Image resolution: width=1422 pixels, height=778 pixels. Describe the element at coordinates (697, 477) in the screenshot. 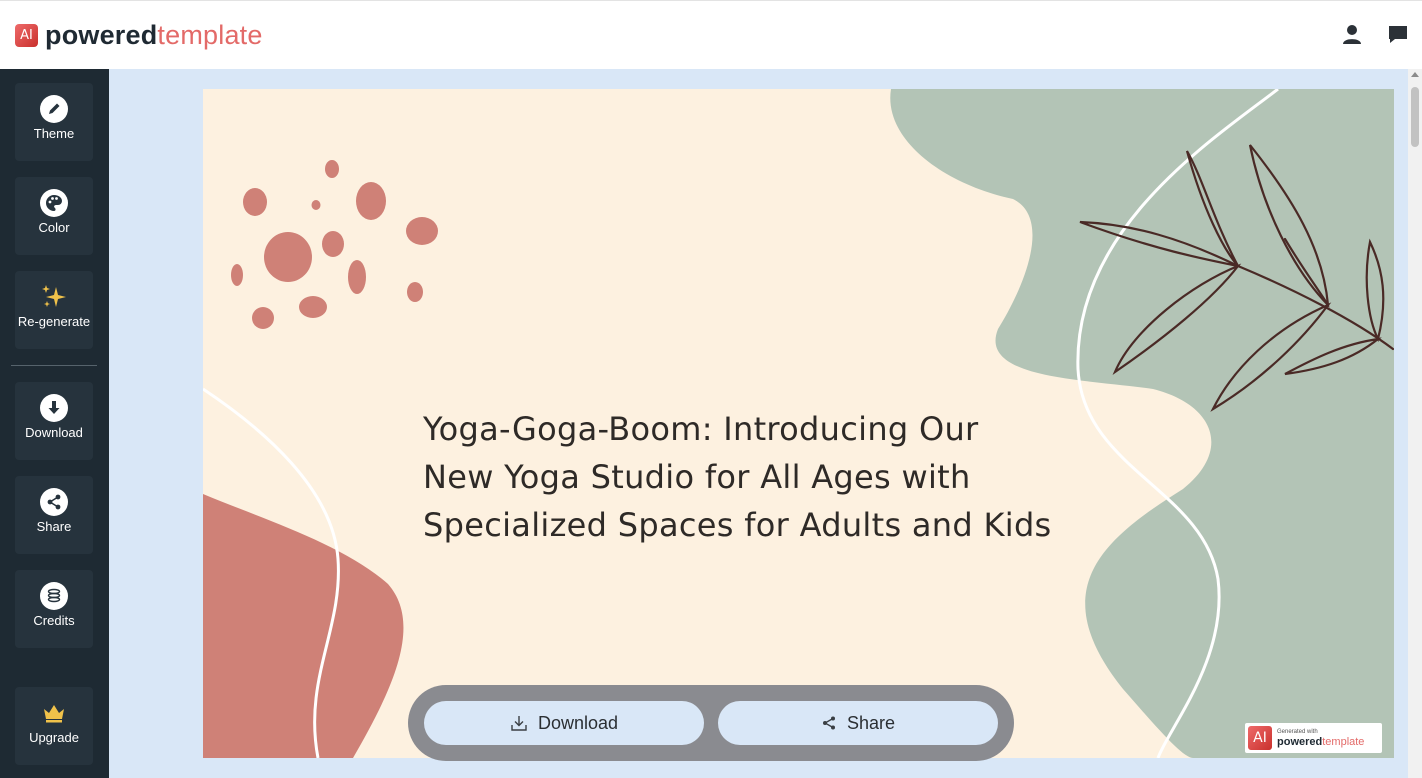

I see `slide-title-line: New Yoga Studio for All Ages with` at that location.